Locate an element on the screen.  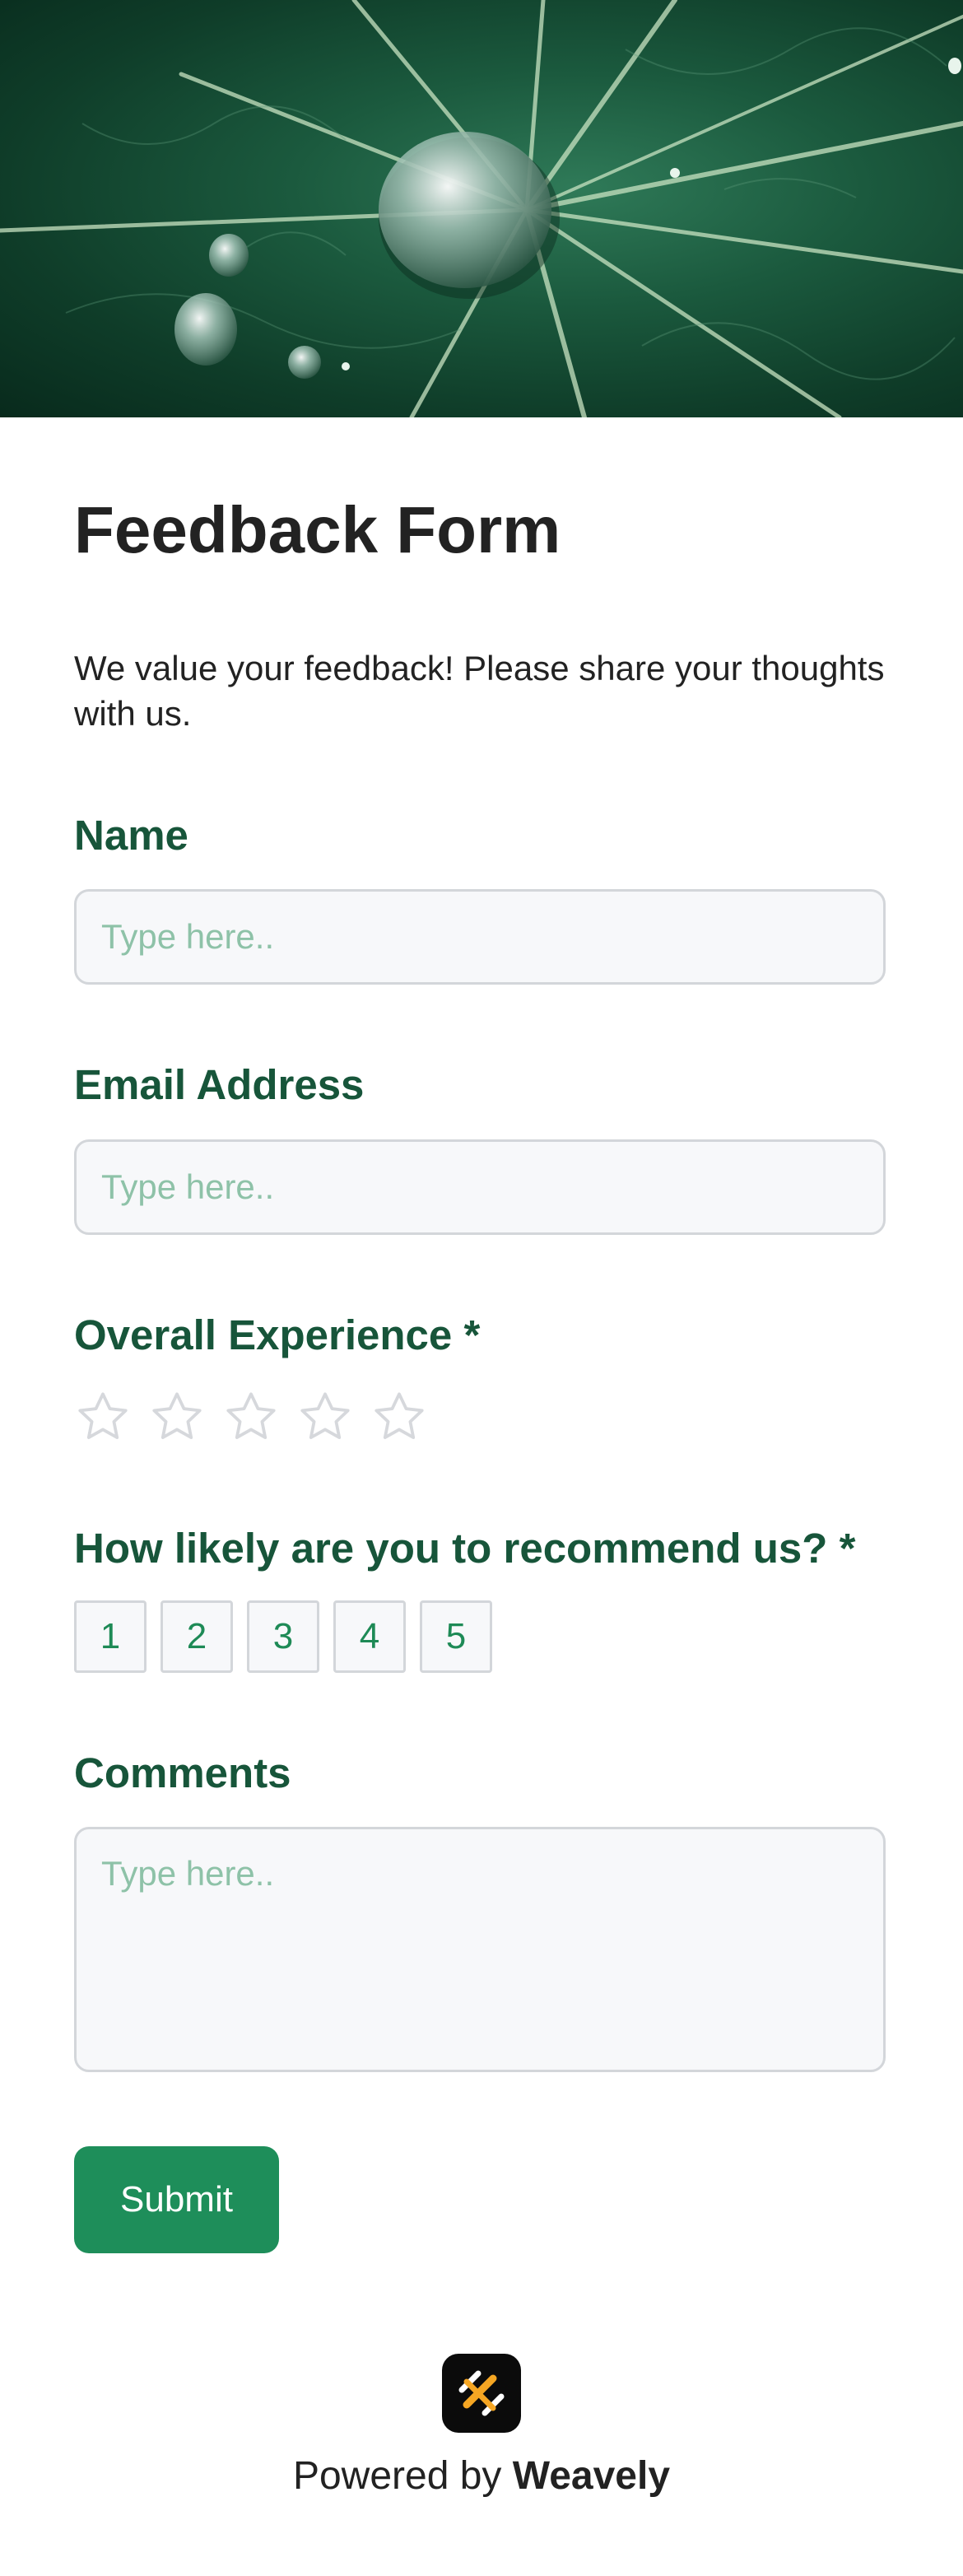
name-input is located at coordinates (480, 937).